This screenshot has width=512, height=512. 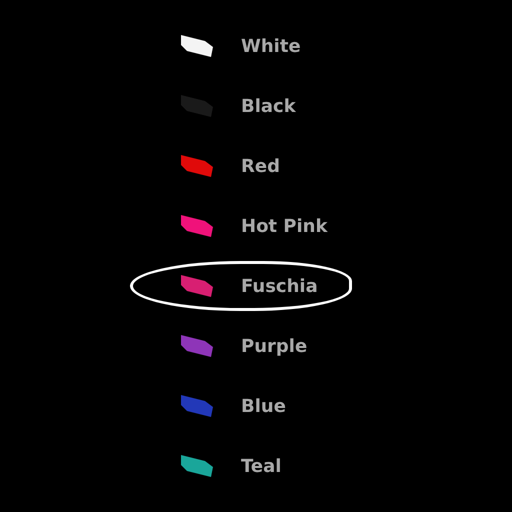 What do you see at coordinates (271, 46) in the screenshot?
I see `color-label: White` at bounding box center [271, 46].